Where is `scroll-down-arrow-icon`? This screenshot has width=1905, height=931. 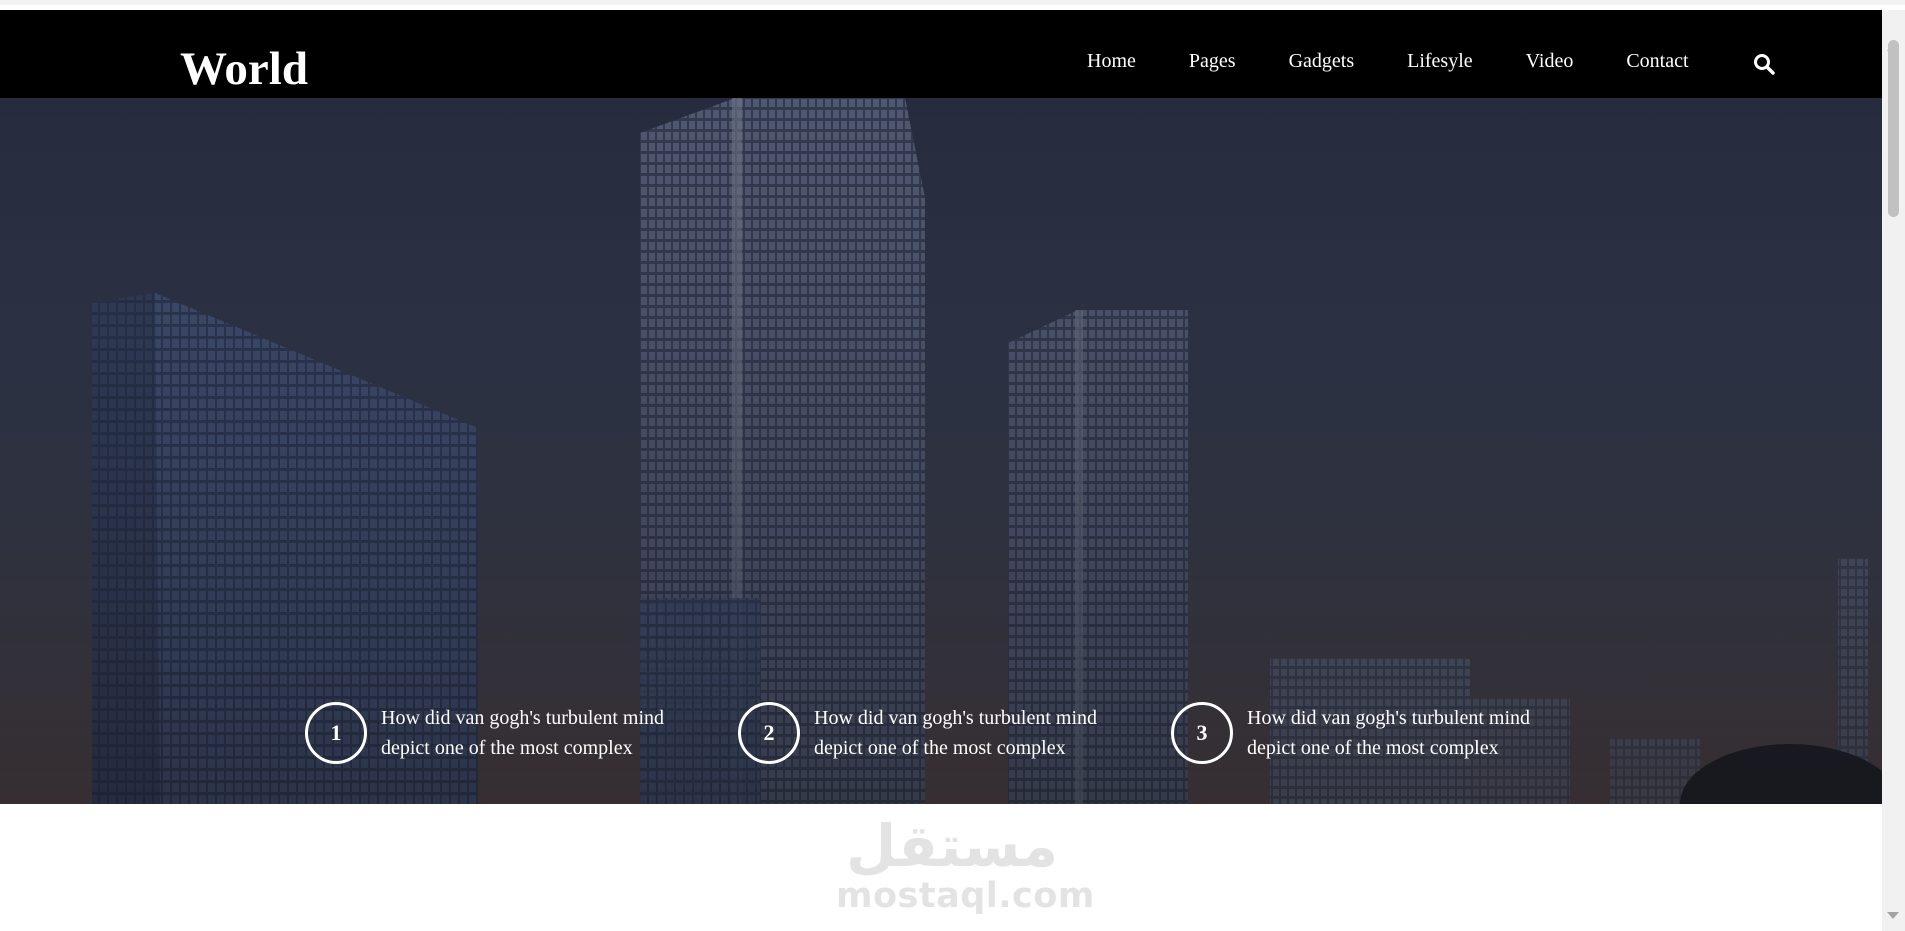
scroll-down-arrow-icon is located at coordinates (1893, 915).